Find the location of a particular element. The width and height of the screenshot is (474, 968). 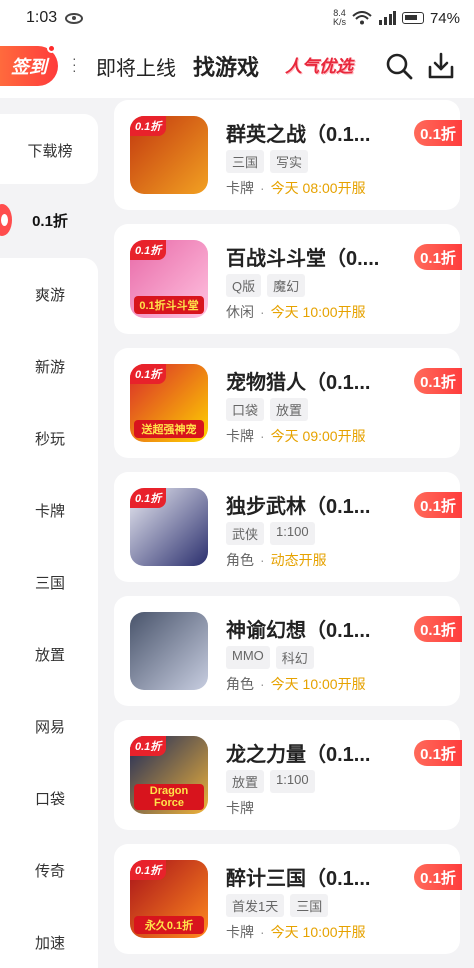

sidebar-item: 卡牌 is located at coordinates (50, 510).